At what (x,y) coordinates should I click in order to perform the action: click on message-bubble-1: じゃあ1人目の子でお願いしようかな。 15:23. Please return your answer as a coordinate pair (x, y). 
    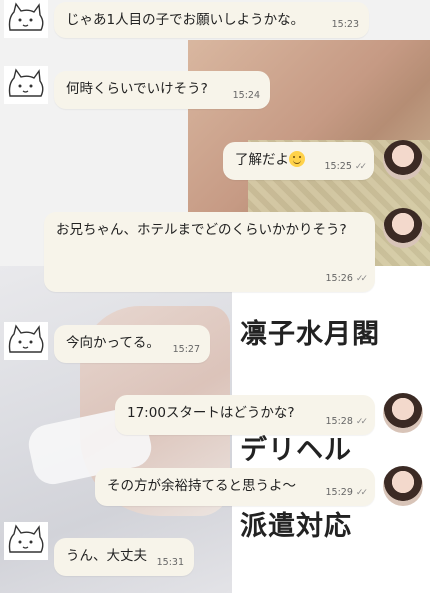
    Looking at the image, I should click on (211, 20).